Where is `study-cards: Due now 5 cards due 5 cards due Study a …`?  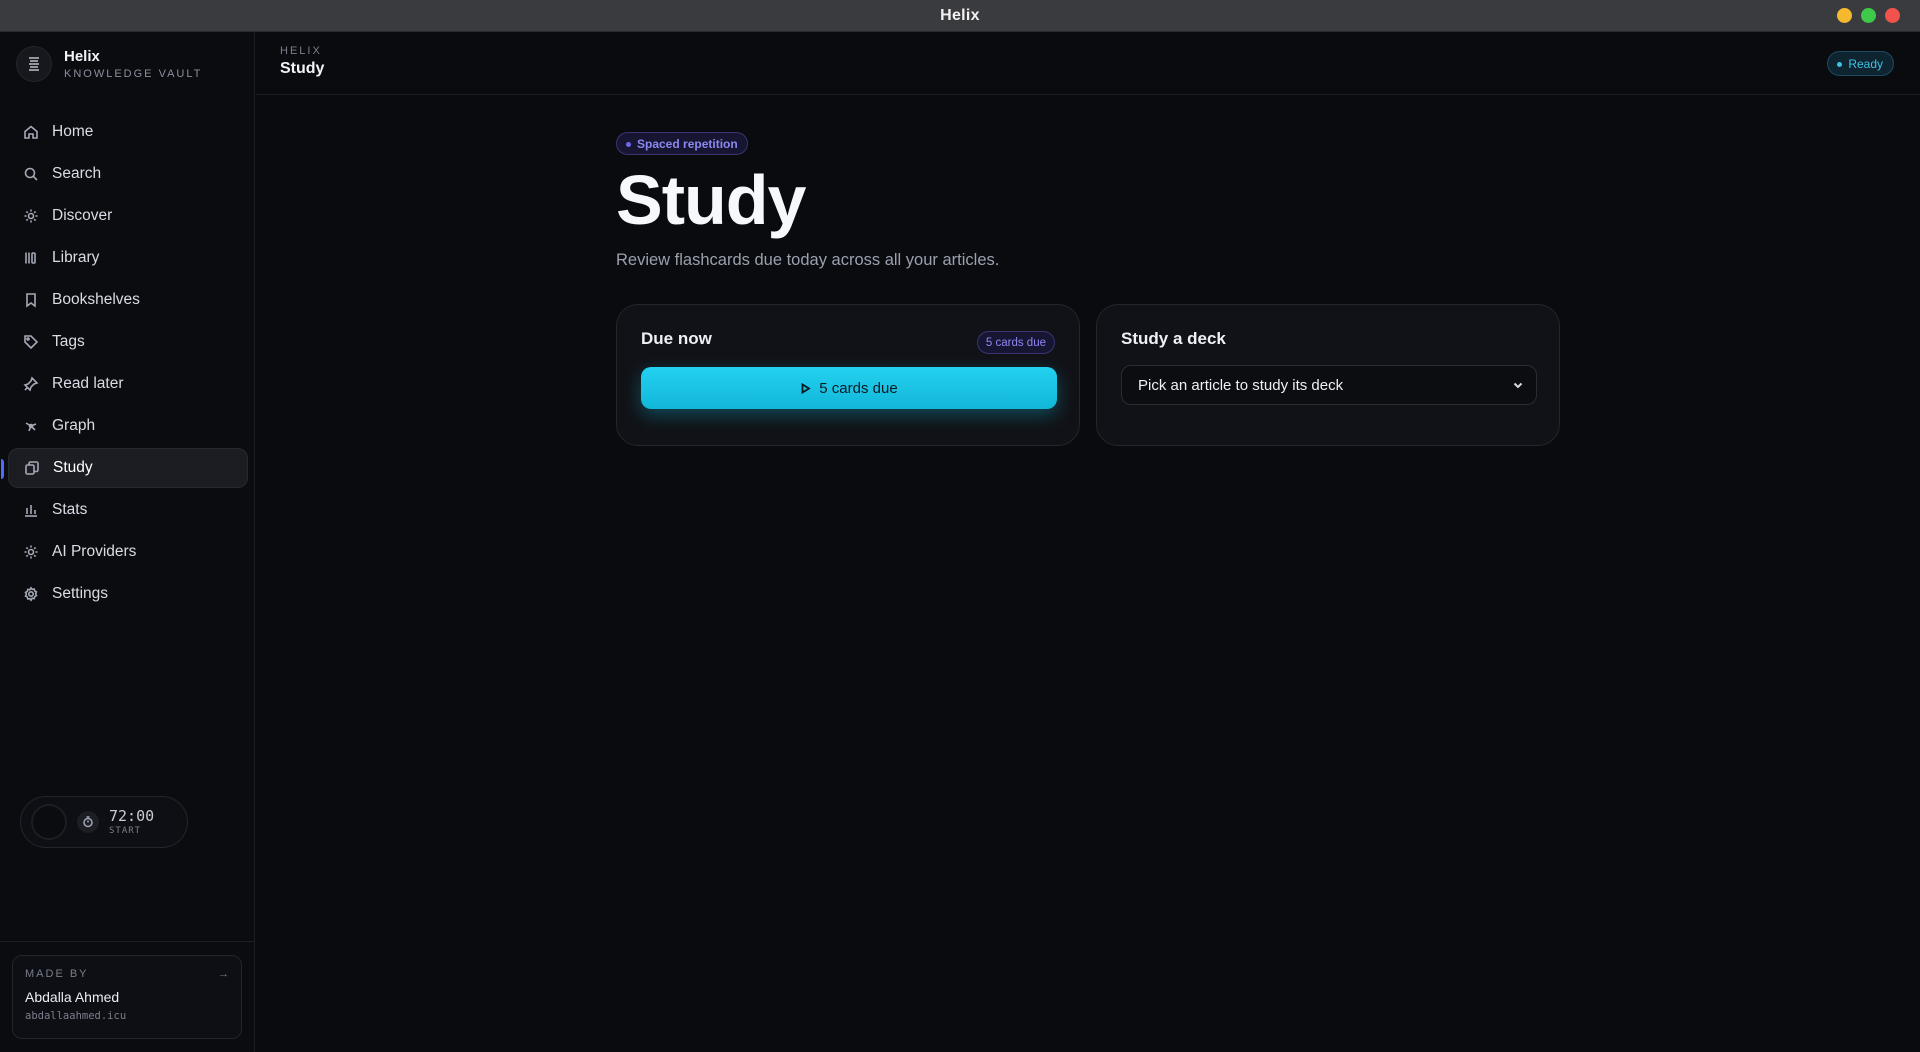
study-cards: Due now 5 cards due 5 cards due Study a … is located at coordinates (1088, 375).